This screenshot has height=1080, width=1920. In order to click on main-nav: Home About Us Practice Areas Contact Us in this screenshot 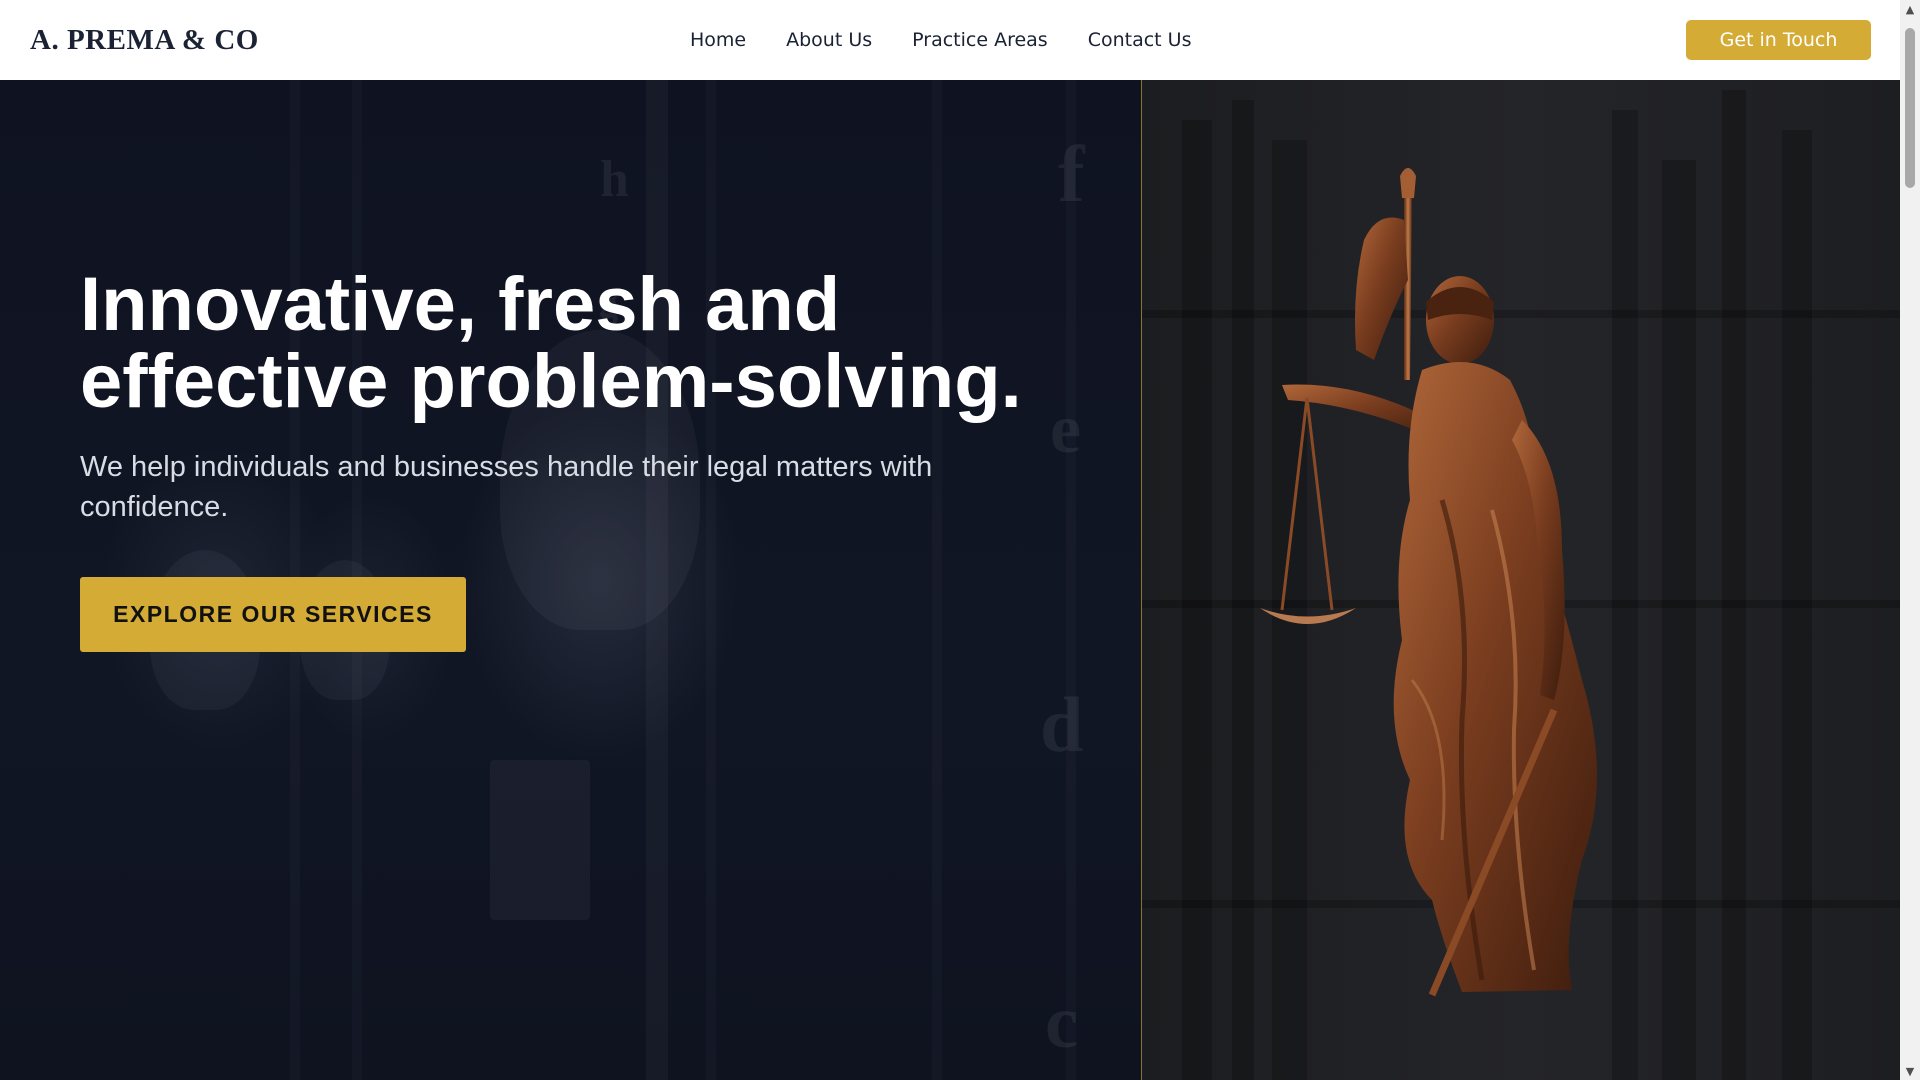, I will do `click(940, 40)`.